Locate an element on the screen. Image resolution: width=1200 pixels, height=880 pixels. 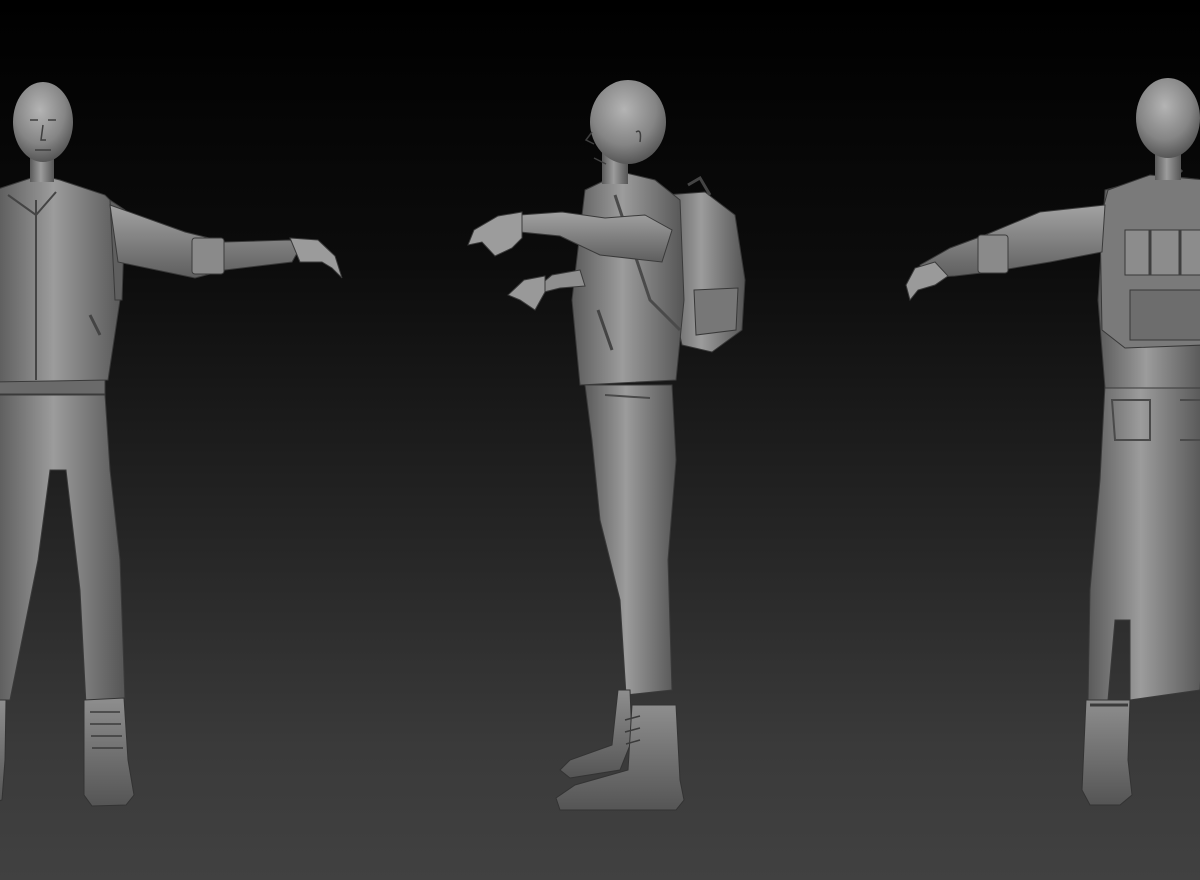
back-jeans is located at coordinates (1143, 542).